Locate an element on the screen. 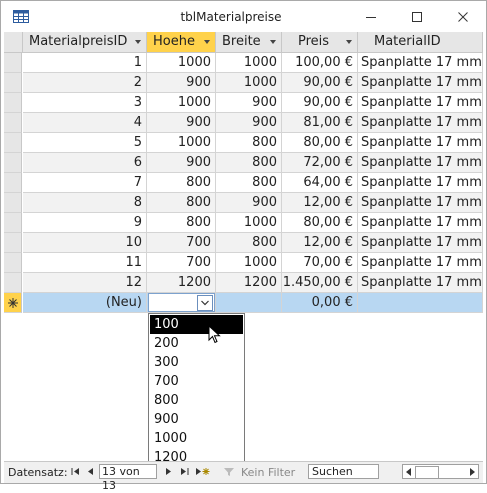  table-cell-id: 5 is located at coordinates (85, 143).